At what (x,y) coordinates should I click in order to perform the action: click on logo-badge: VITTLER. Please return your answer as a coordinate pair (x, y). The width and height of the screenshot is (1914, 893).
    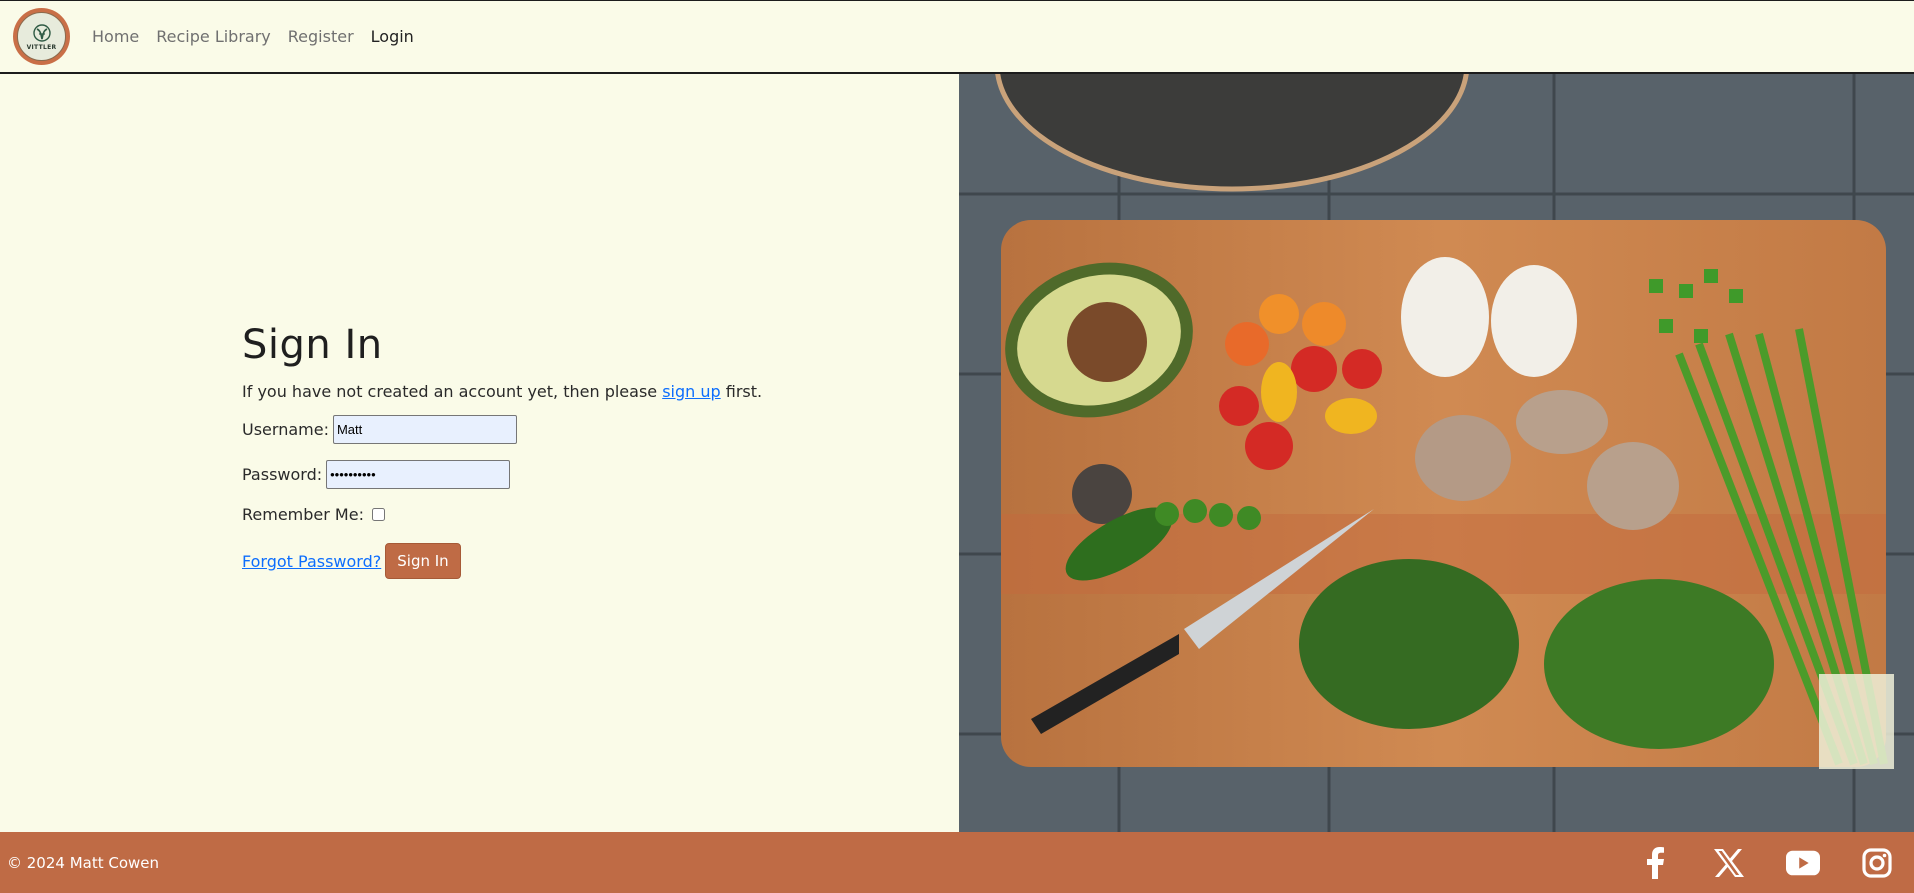
    Looking at the image, I should click on (41, 36).